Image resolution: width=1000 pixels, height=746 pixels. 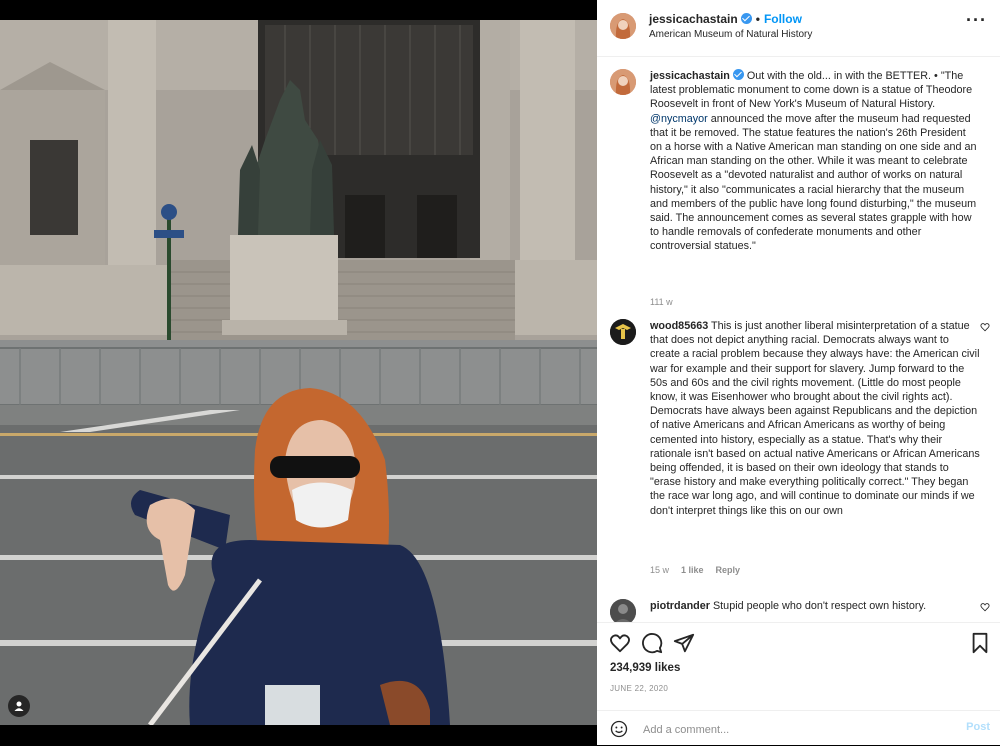 I want to click on add-comment-input, so click(x=793, y=730).